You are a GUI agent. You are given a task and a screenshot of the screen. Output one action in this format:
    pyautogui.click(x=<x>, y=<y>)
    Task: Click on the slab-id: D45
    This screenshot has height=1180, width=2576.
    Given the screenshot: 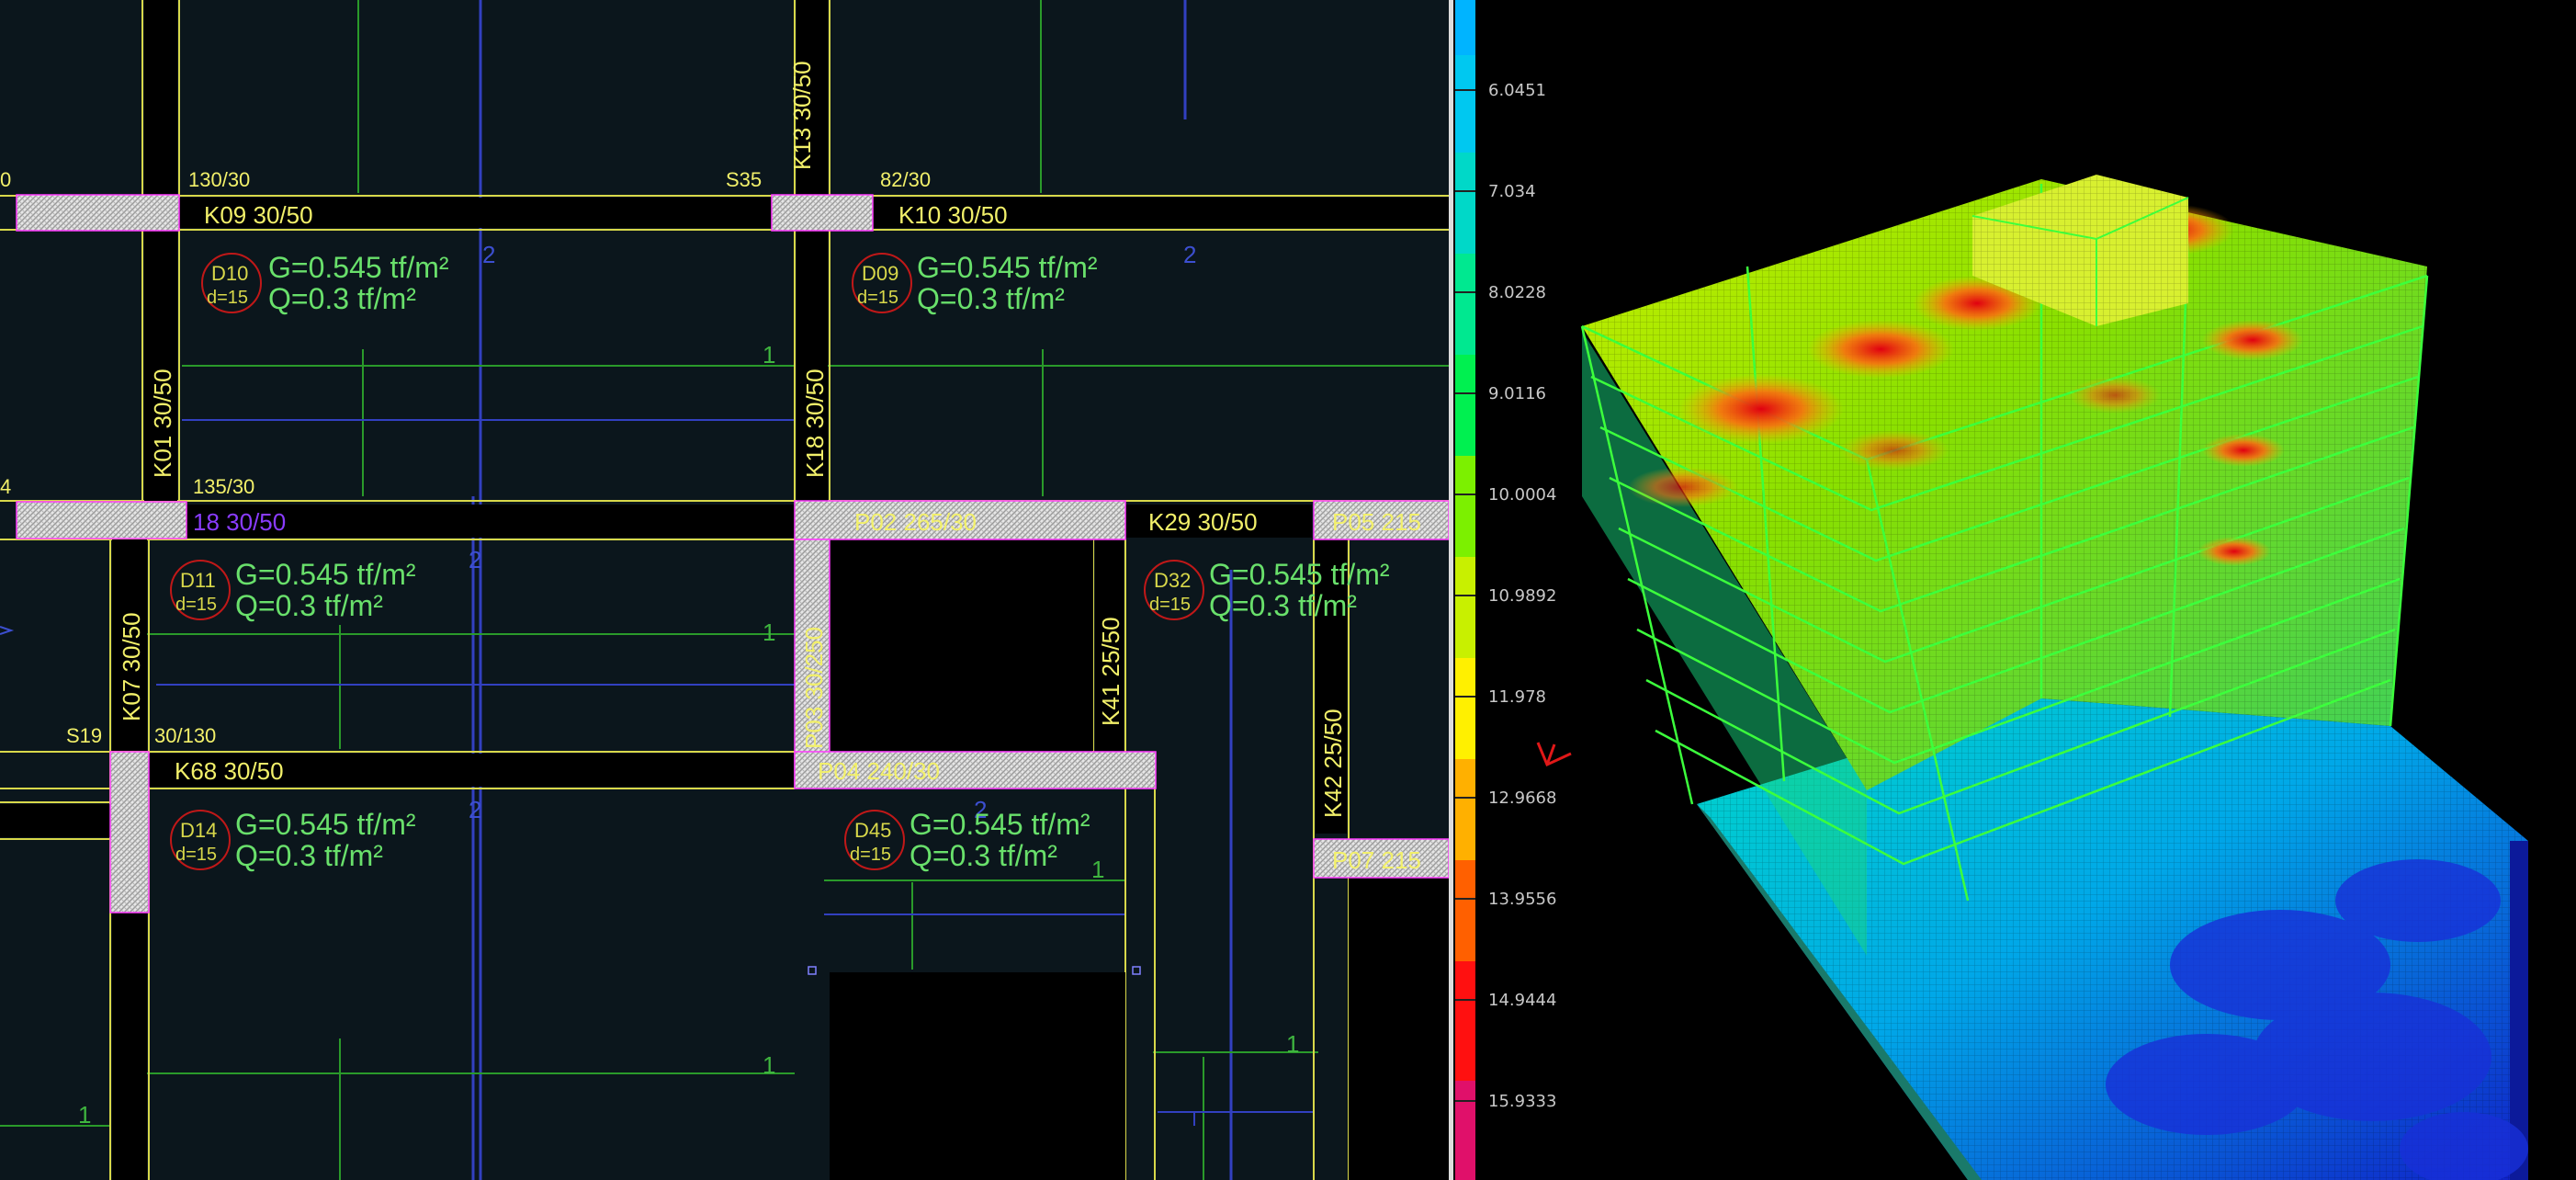 What is the action you would take?
    pyautogui.click(x=872, y=830)
    